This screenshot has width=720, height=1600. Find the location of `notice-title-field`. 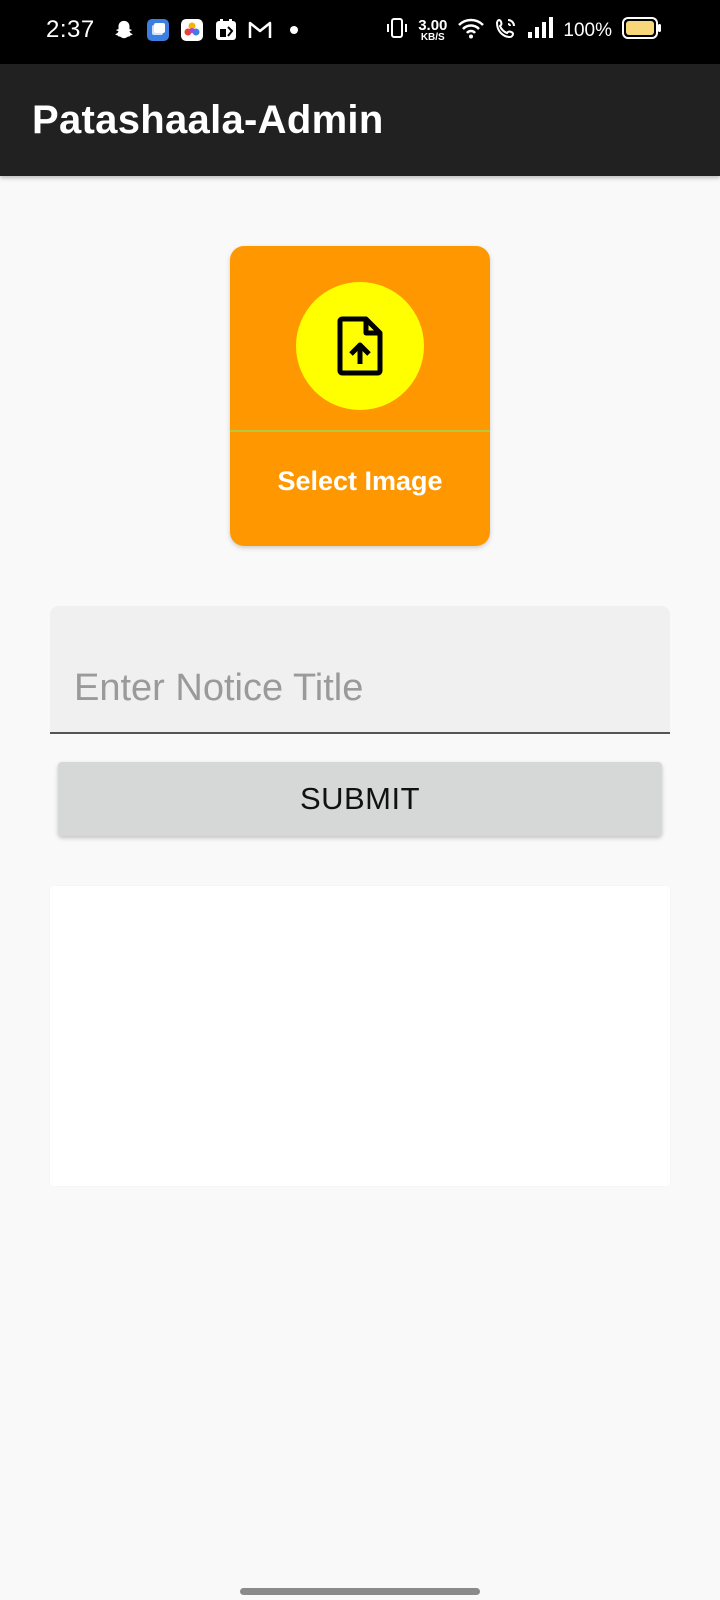

notice-title-field is located at coordinates (360, 670).